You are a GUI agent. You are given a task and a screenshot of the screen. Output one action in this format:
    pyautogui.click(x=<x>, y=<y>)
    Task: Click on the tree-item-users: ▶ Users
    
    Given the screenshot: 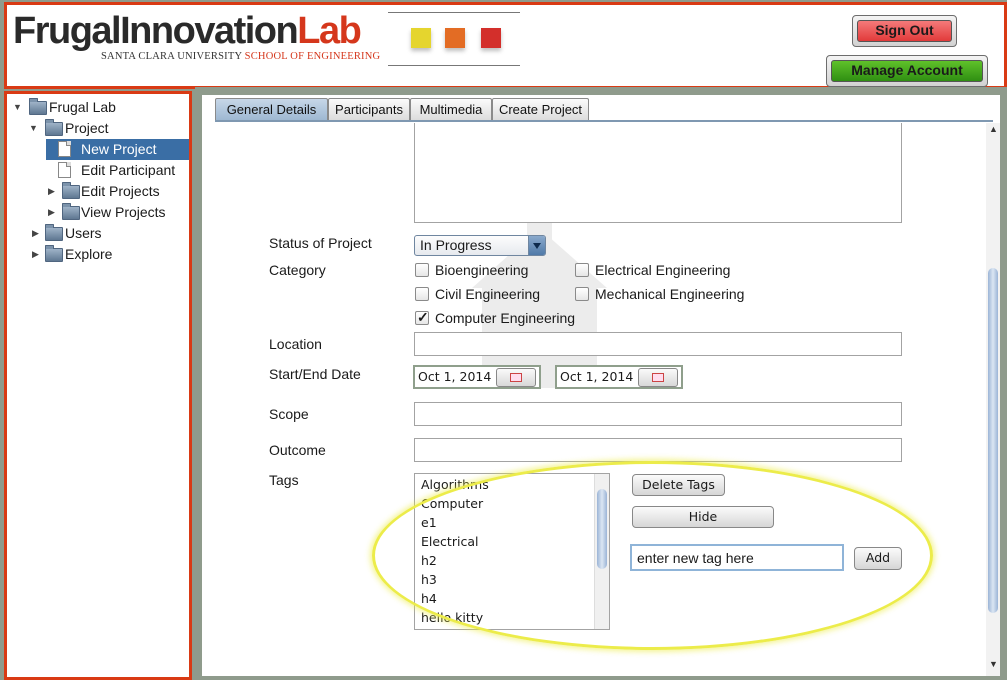 What is the action you would take?
    pyautogui.click(x=96, y=233)
    